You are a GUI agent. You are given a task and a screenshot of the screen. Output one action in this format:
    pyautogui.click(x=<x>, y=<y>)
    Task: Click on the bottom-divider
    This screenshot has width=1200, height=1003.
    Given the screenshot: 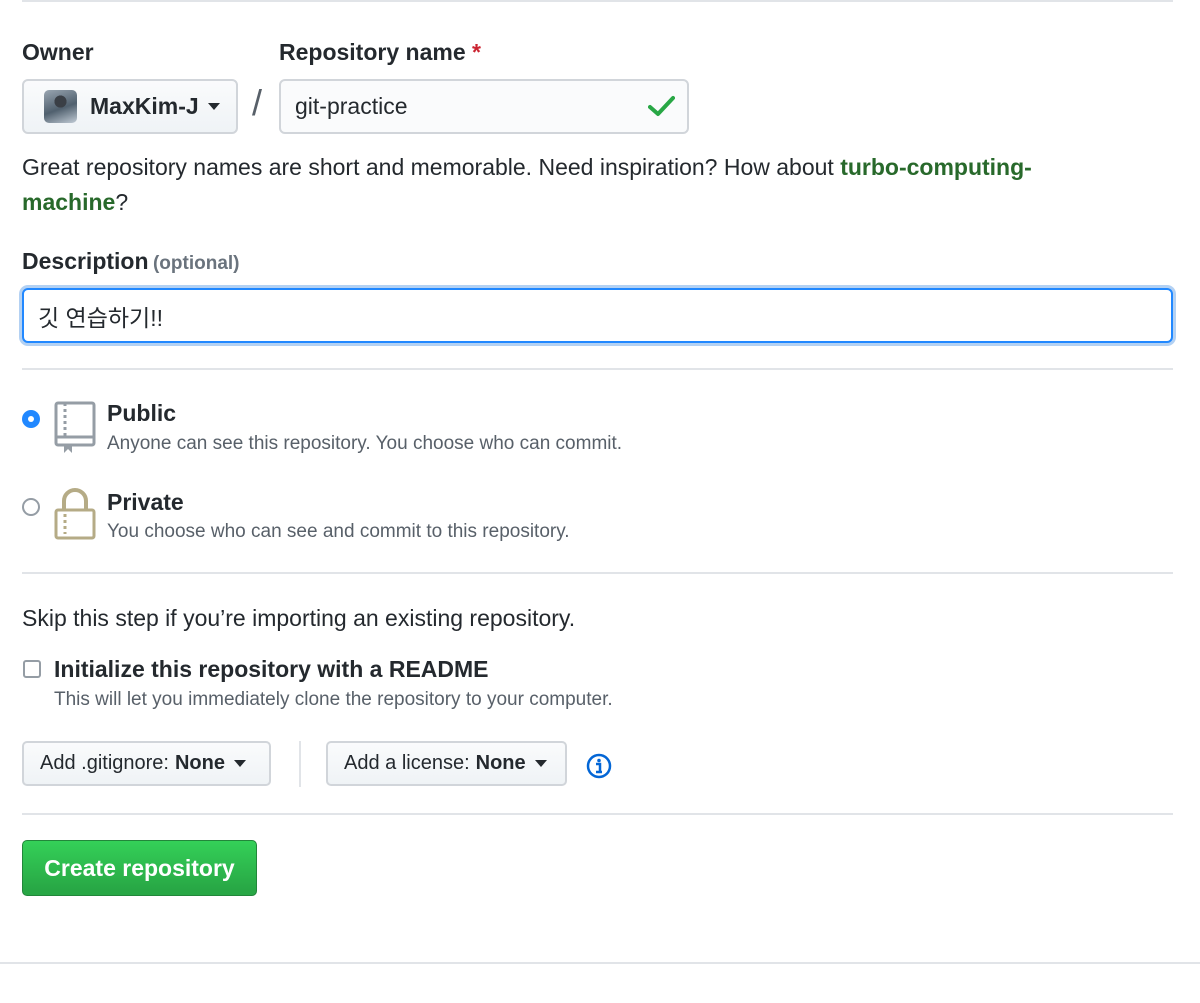 What is the action you would take?
    pyautogui.click(x=600, y=963)
    